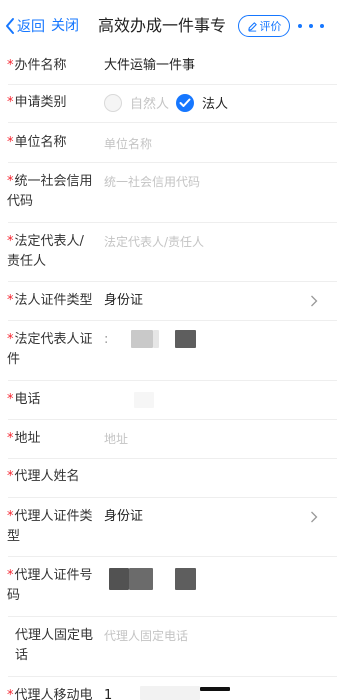  What do you see at coordinates (108, 694) in the screenshot?
I see `agent-mobile-prefix: 1` at bounding box center [108, 694].